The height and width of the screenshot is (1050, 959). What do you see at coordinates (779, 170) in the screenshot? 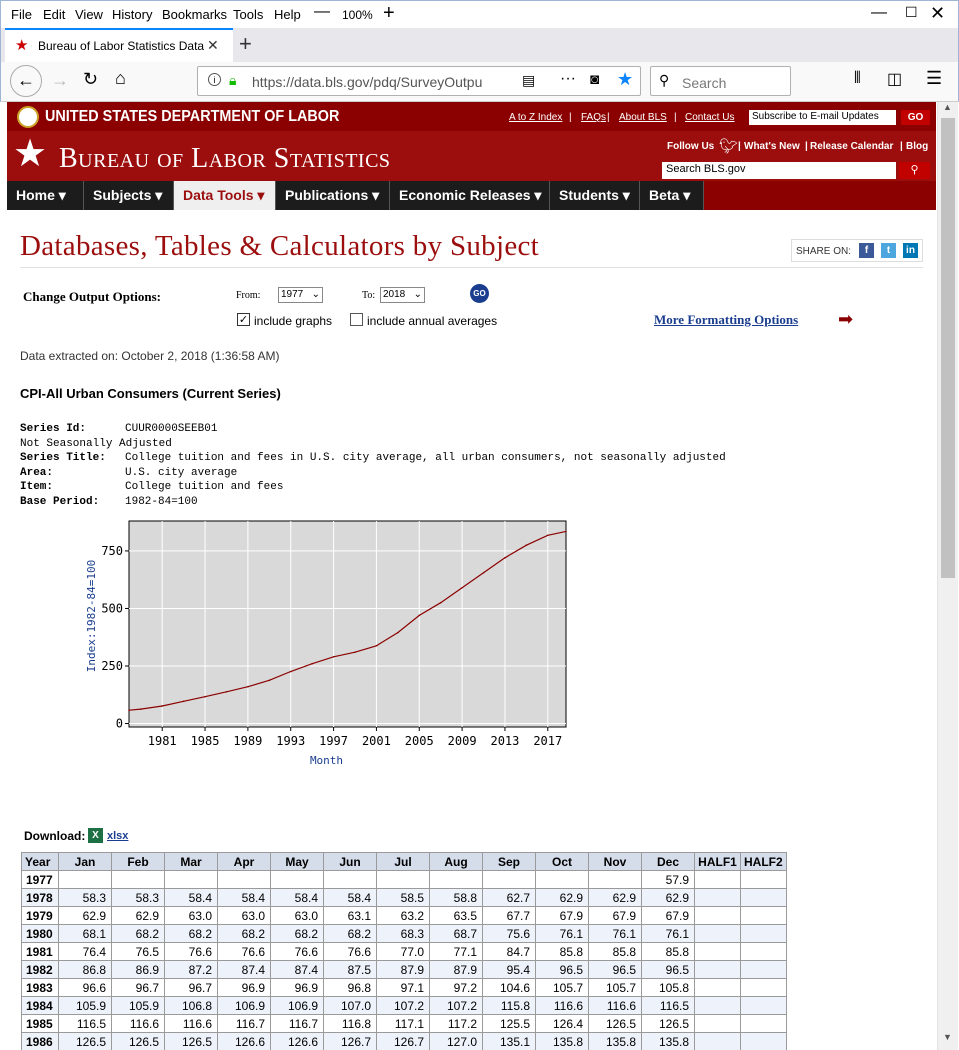
I see `site-search-input: Search BLS.gov` at bounding box center [779, 170].